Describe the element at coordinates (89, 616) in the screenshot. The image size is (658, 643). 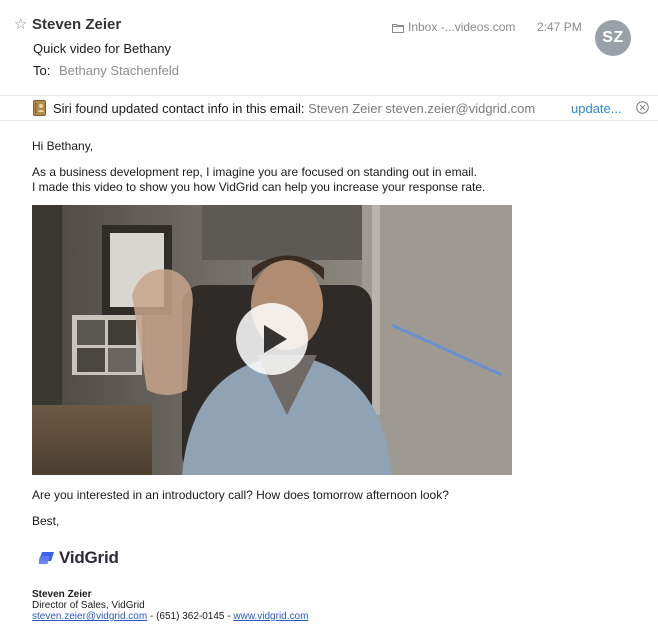
I see `signature-email-link: steven.zeier@vidgrid.com` at that location.